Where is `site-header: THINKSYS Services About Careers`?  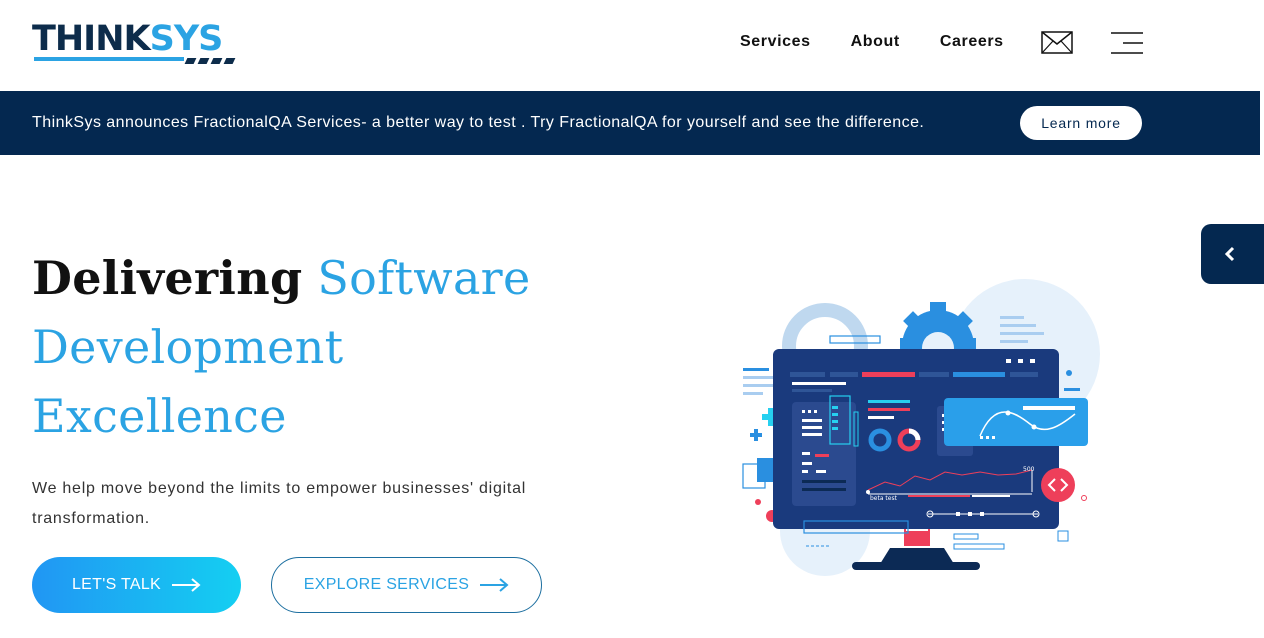 site-header: THINKSYS Services About Careers is located at coordinates (632, 45).